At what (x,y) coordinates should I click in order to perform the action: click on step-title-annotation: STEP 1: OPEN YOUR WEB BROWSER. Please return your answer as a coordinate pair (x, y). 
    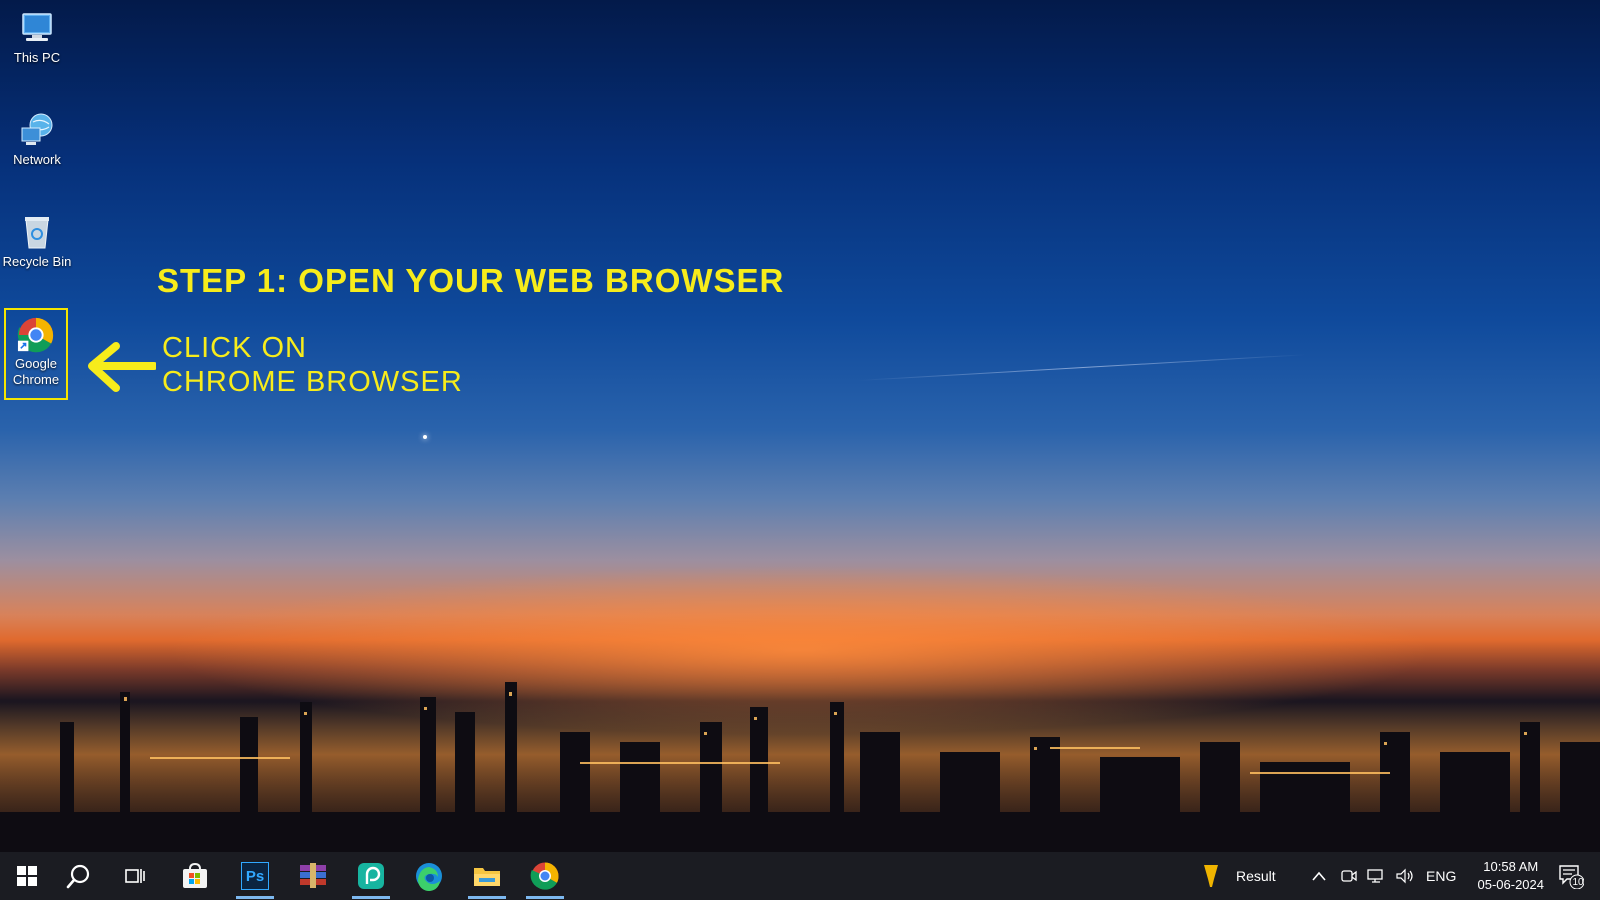
    Looking at the image, I should click on (471, 280).